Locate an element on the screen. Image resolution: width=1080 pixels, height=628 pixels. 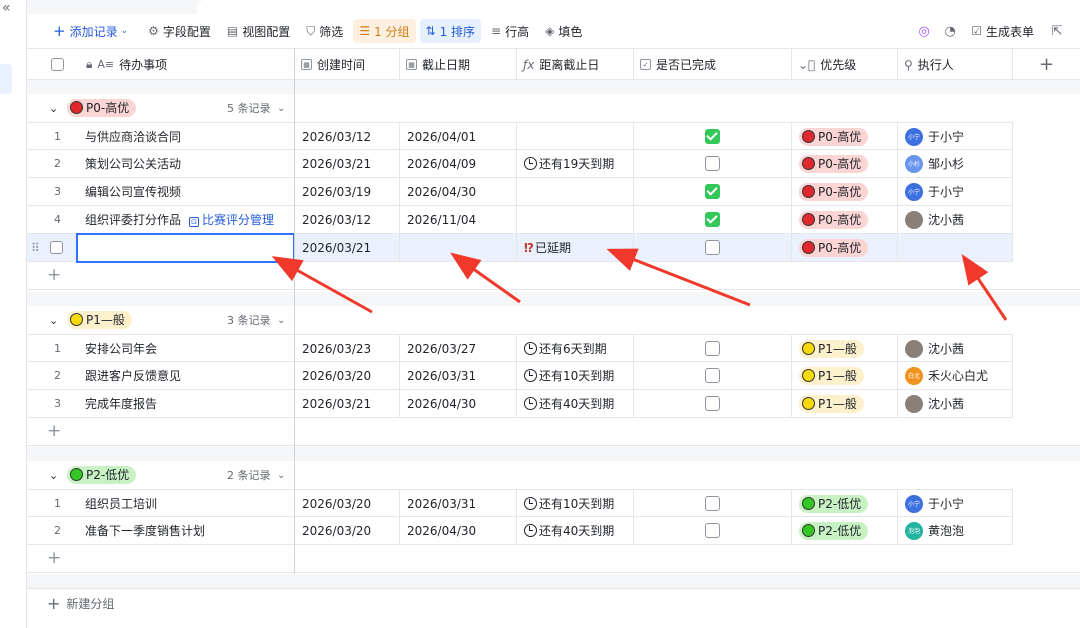
table-row: ⠿ 2026/03/21 ⁉ 已延期 P0-高优 is located at coordinates (520, 248).